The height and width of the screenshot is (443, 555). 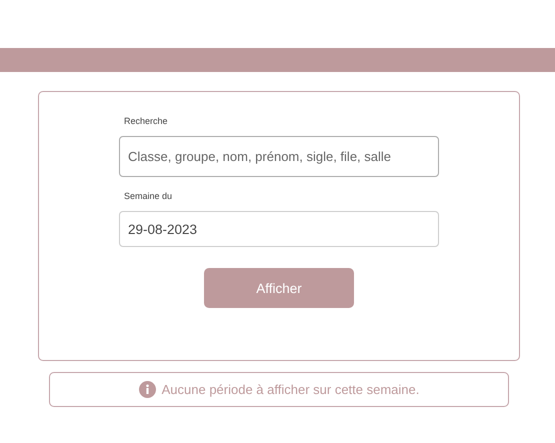 What do you see at coordinates (279, 156) in the screenshot?
I see `search-field: Classe, groupe, nom, prénom, sigle, file, salle` at bounding box center [279, 156].